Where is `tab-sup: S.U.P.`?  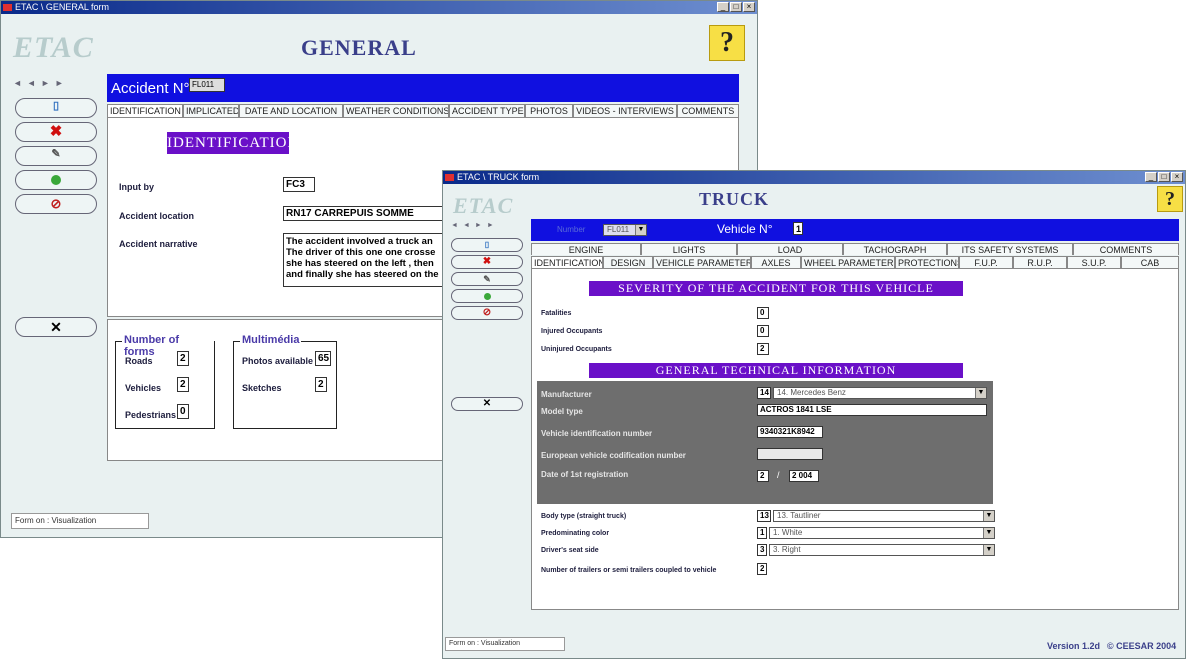
tab-sup: S.U.P. is located at coordinates (1094, 262).